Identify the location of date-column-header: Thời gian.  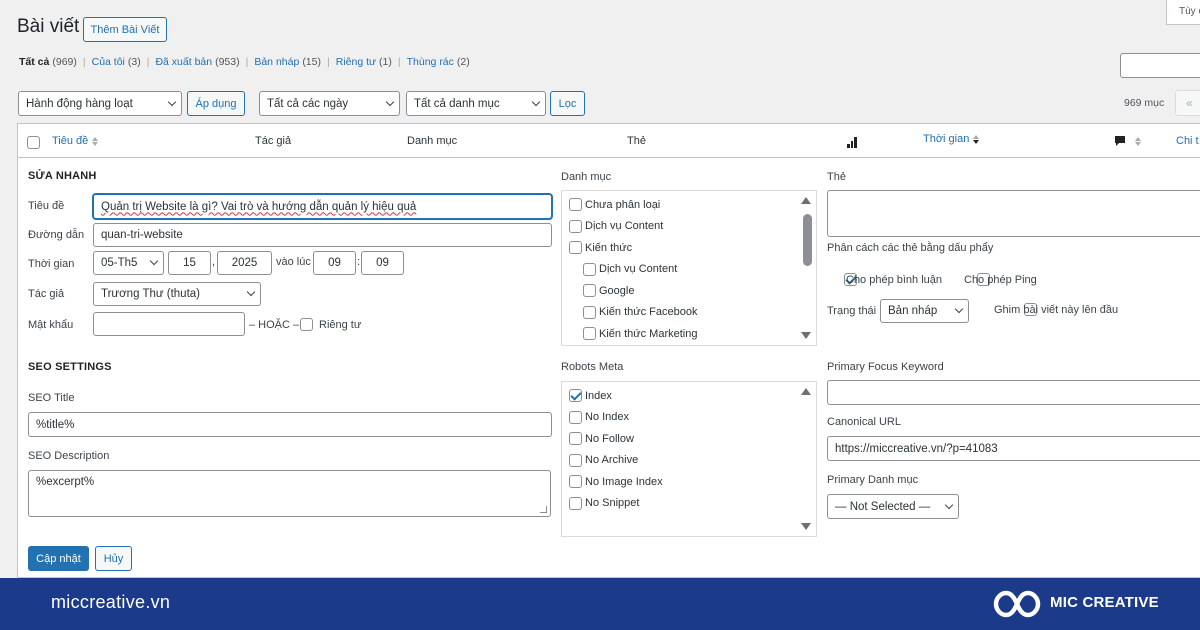
(951, 139).